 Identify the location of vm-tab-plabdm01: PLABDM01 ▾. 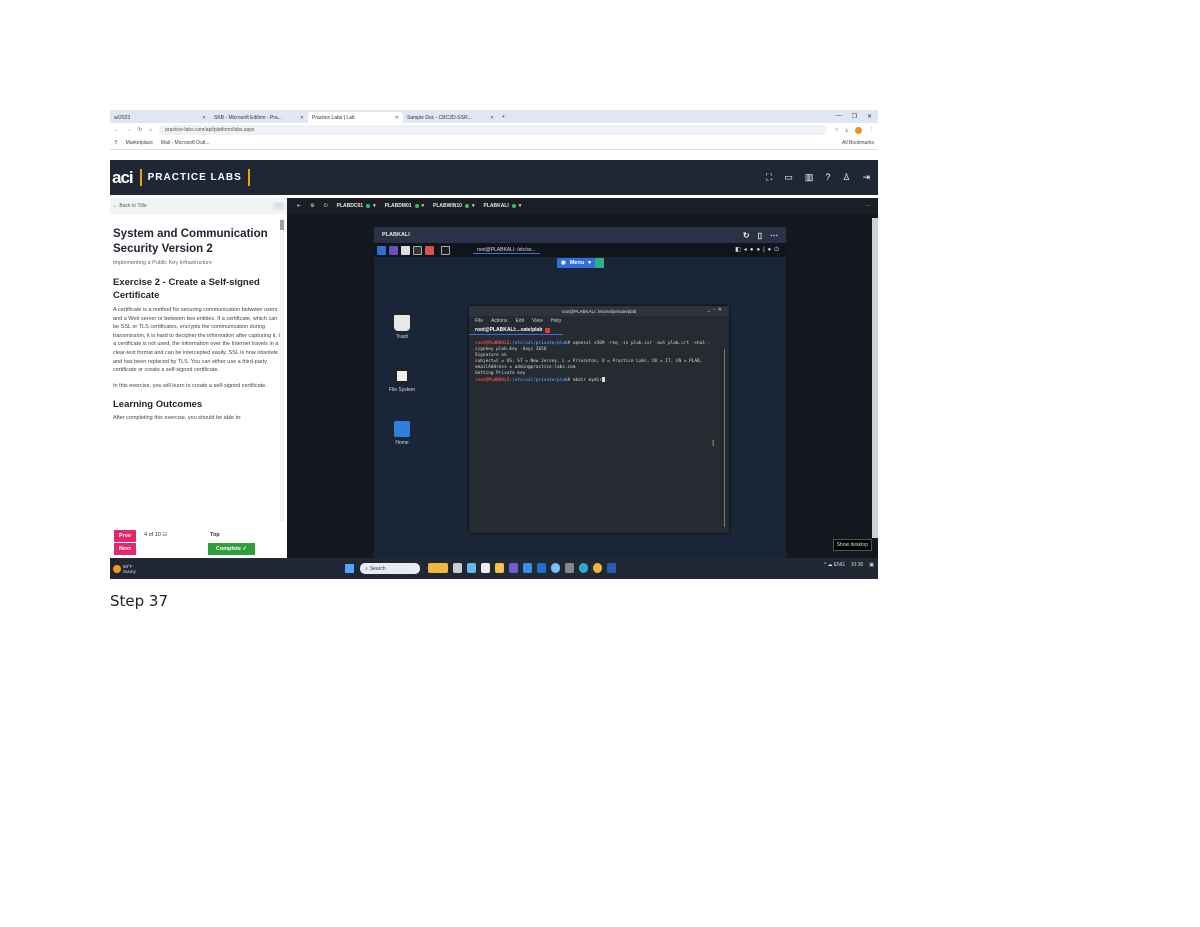
(404, 206).